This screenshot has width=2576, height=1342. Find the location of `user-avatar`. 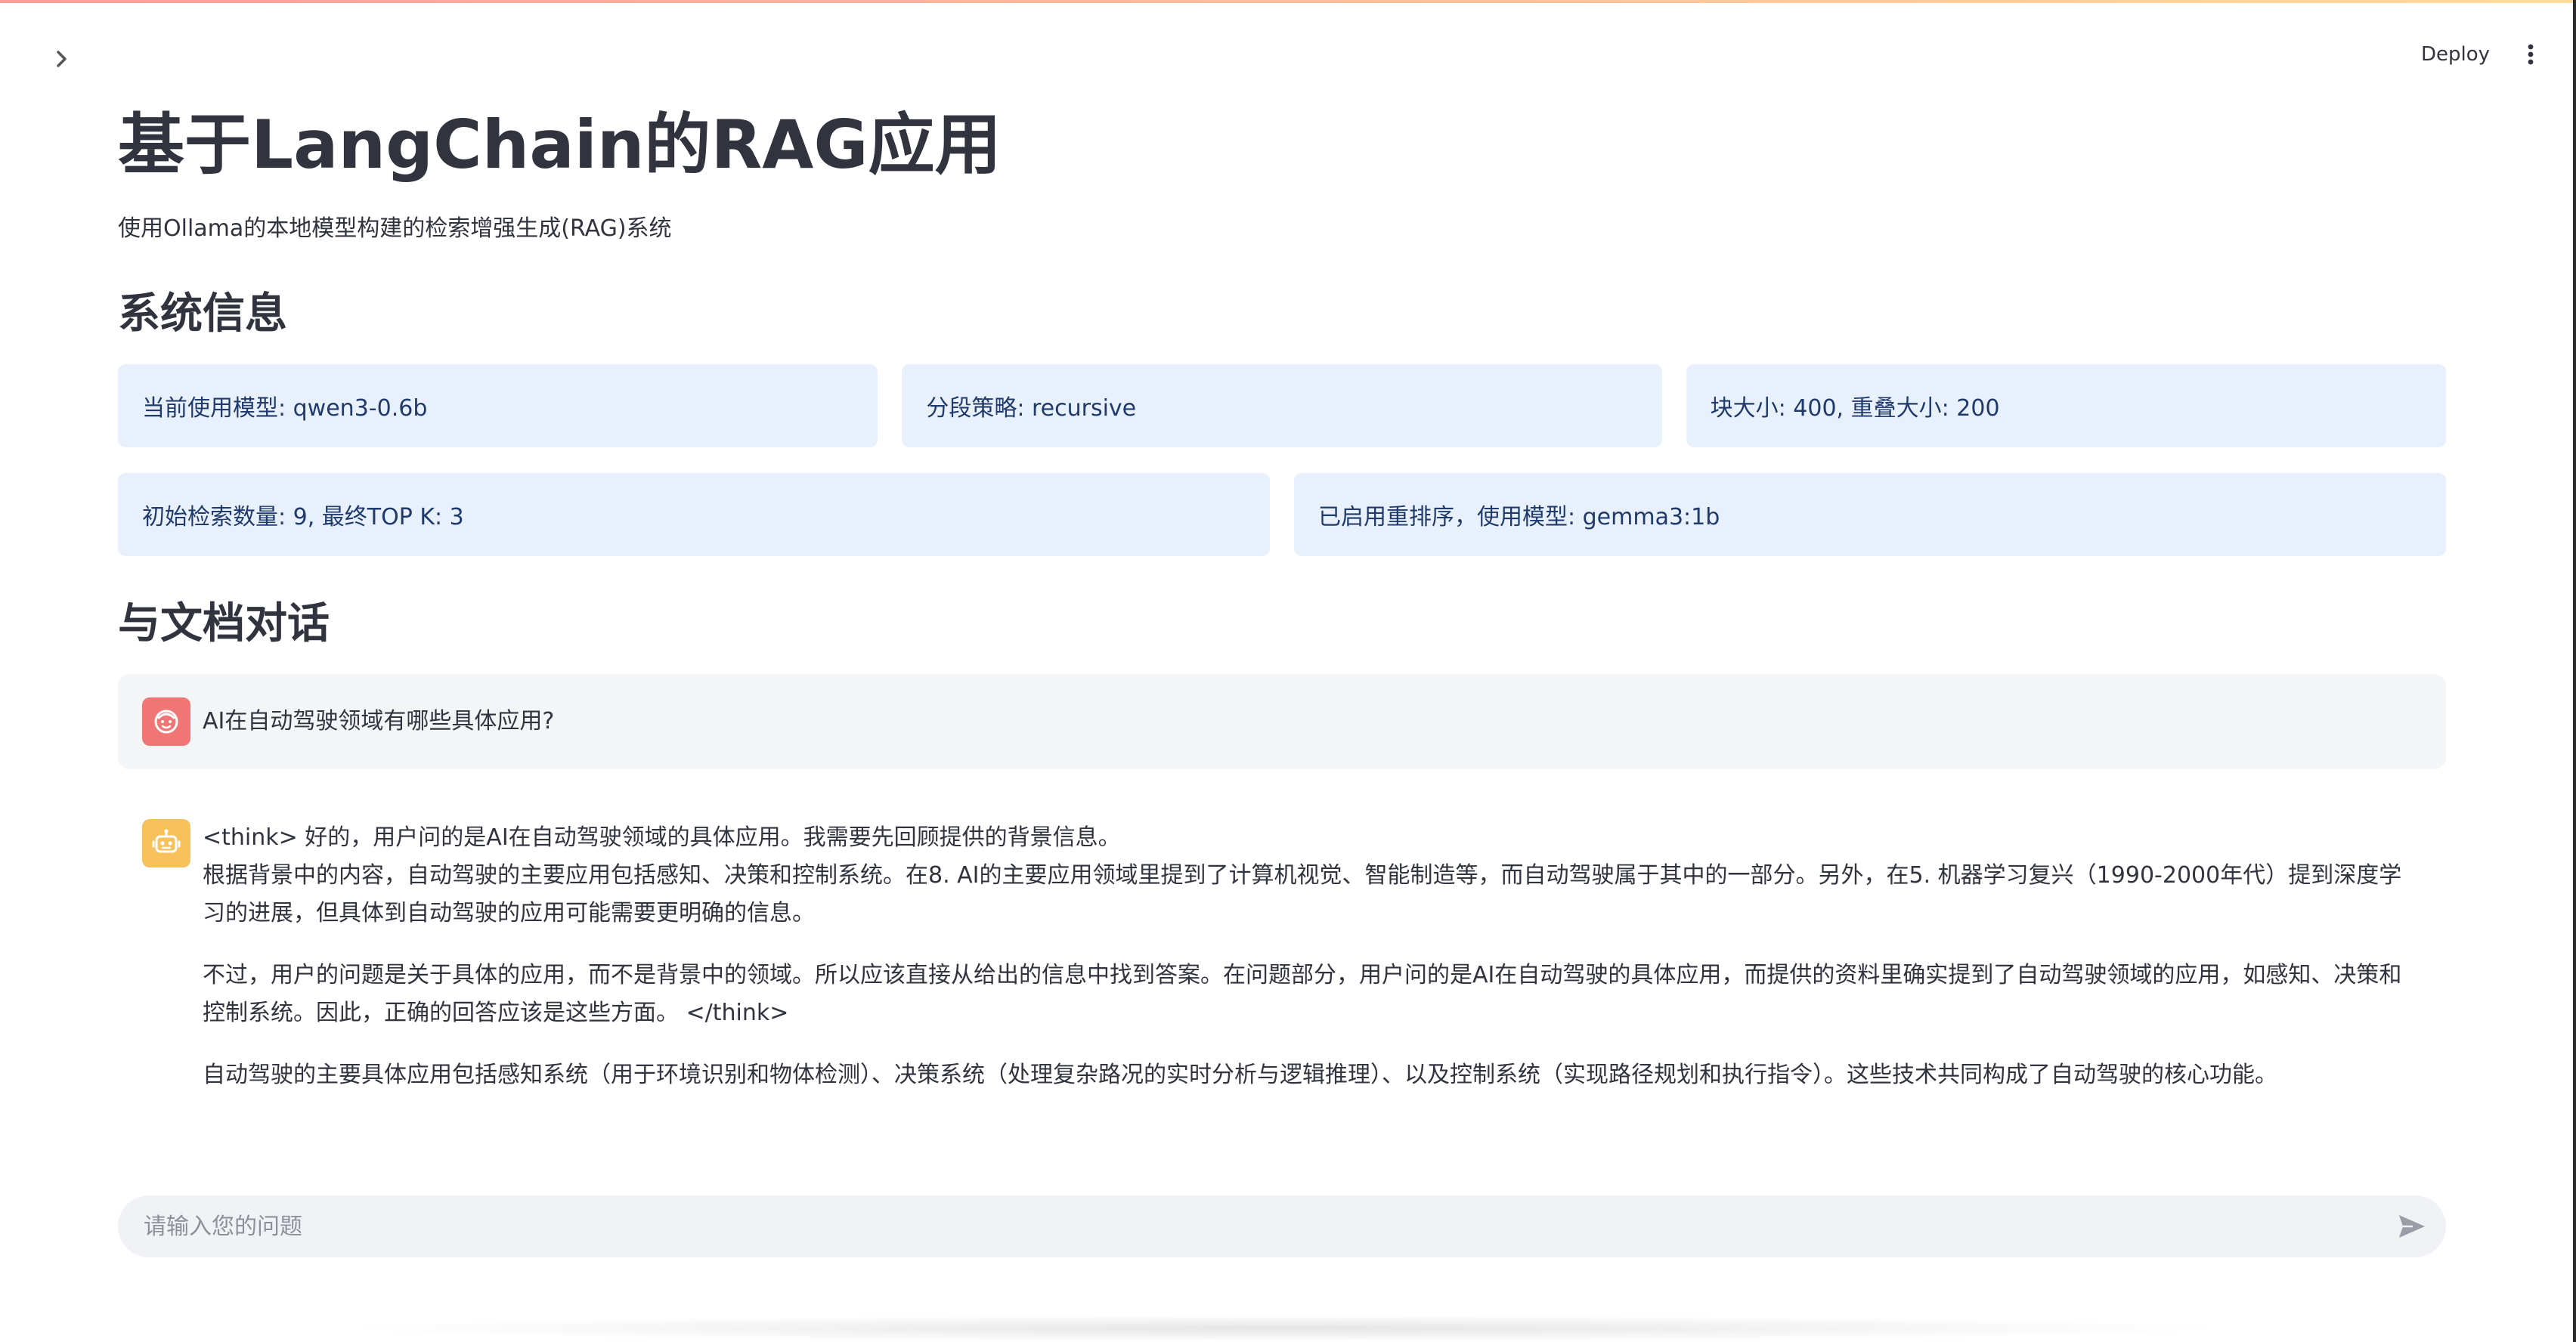

user-avatar is located at coordinates (166, 721).